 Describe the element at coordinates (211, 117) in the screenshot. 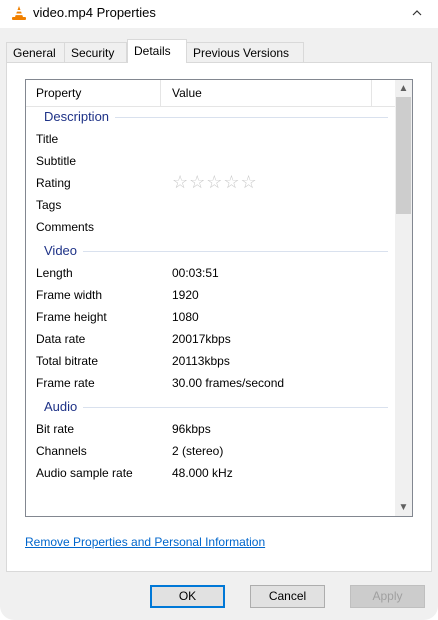

I see `group-header-description: Description` at that location.